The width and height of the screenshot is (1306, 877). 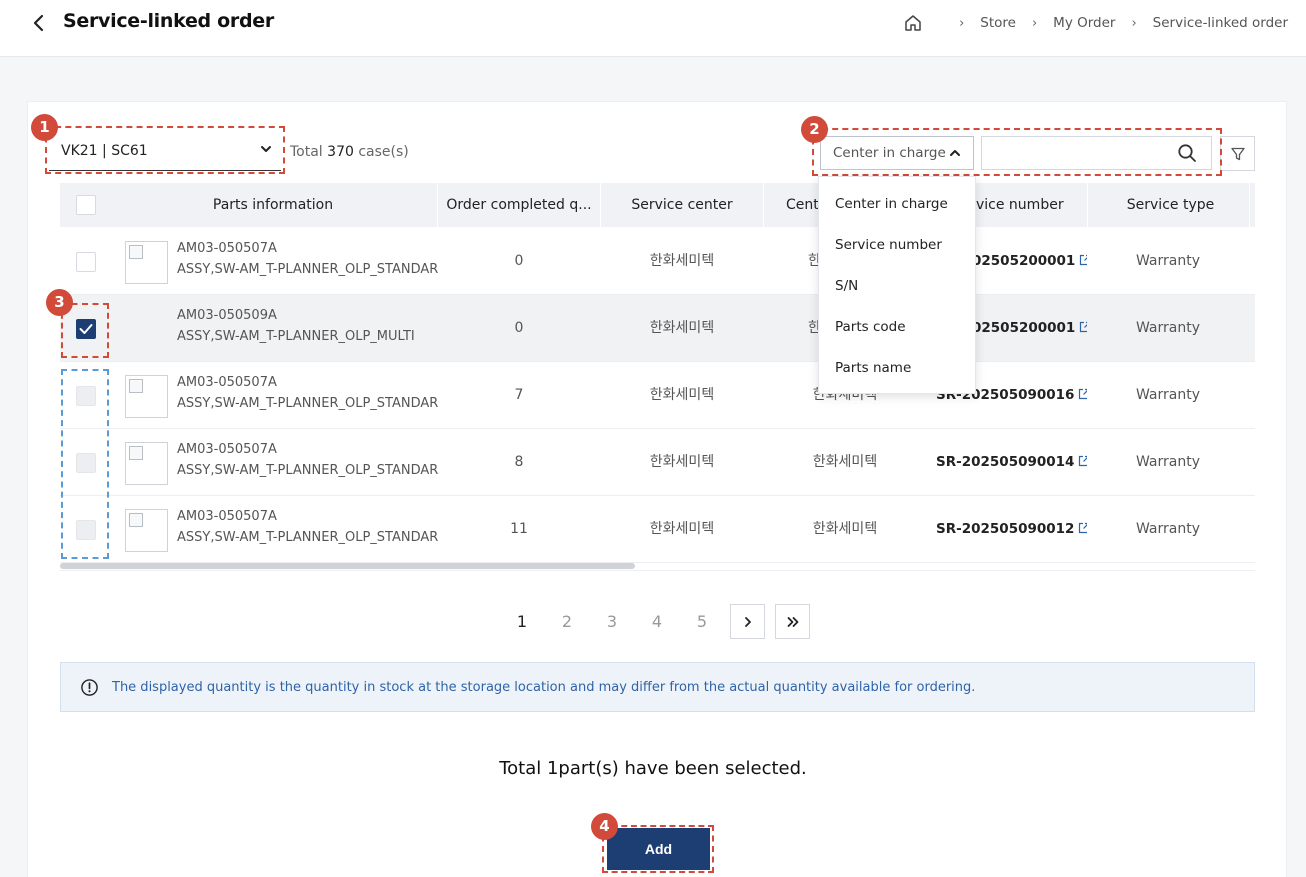 What do you see at coordinates (168, 21) in the screenshot?
I see `page-title: Service-linked order` at bounding box center [168, 21].